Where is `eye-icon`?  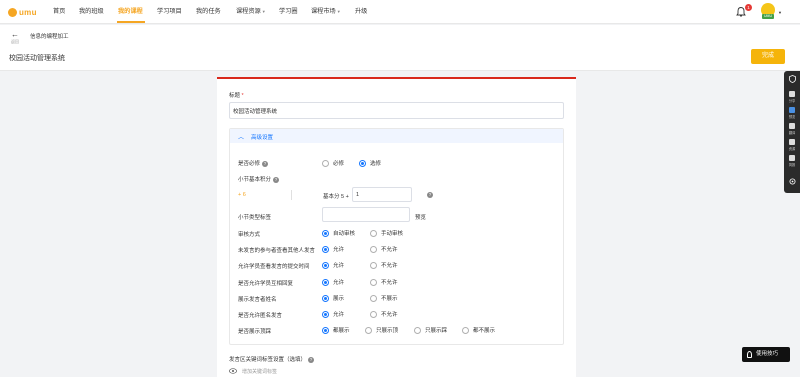
eye-icon is located at coordinates (233, 371).